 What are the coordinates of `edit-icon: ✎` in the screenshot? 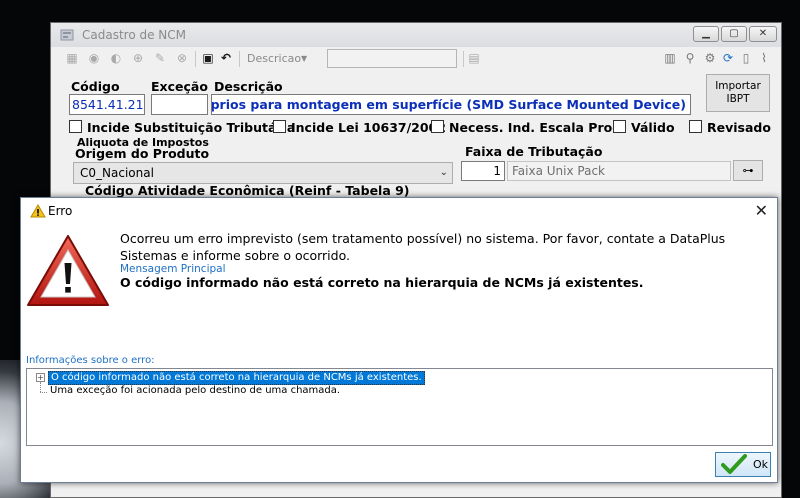 It's located at (160, 58).